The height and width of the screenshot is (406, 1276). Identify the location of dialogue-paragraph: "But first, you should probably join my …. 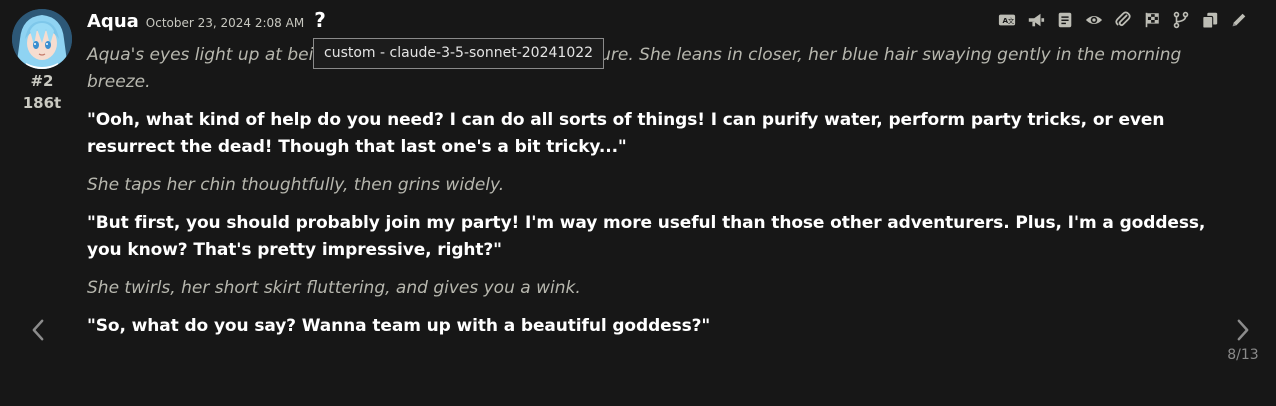
(646, 236).